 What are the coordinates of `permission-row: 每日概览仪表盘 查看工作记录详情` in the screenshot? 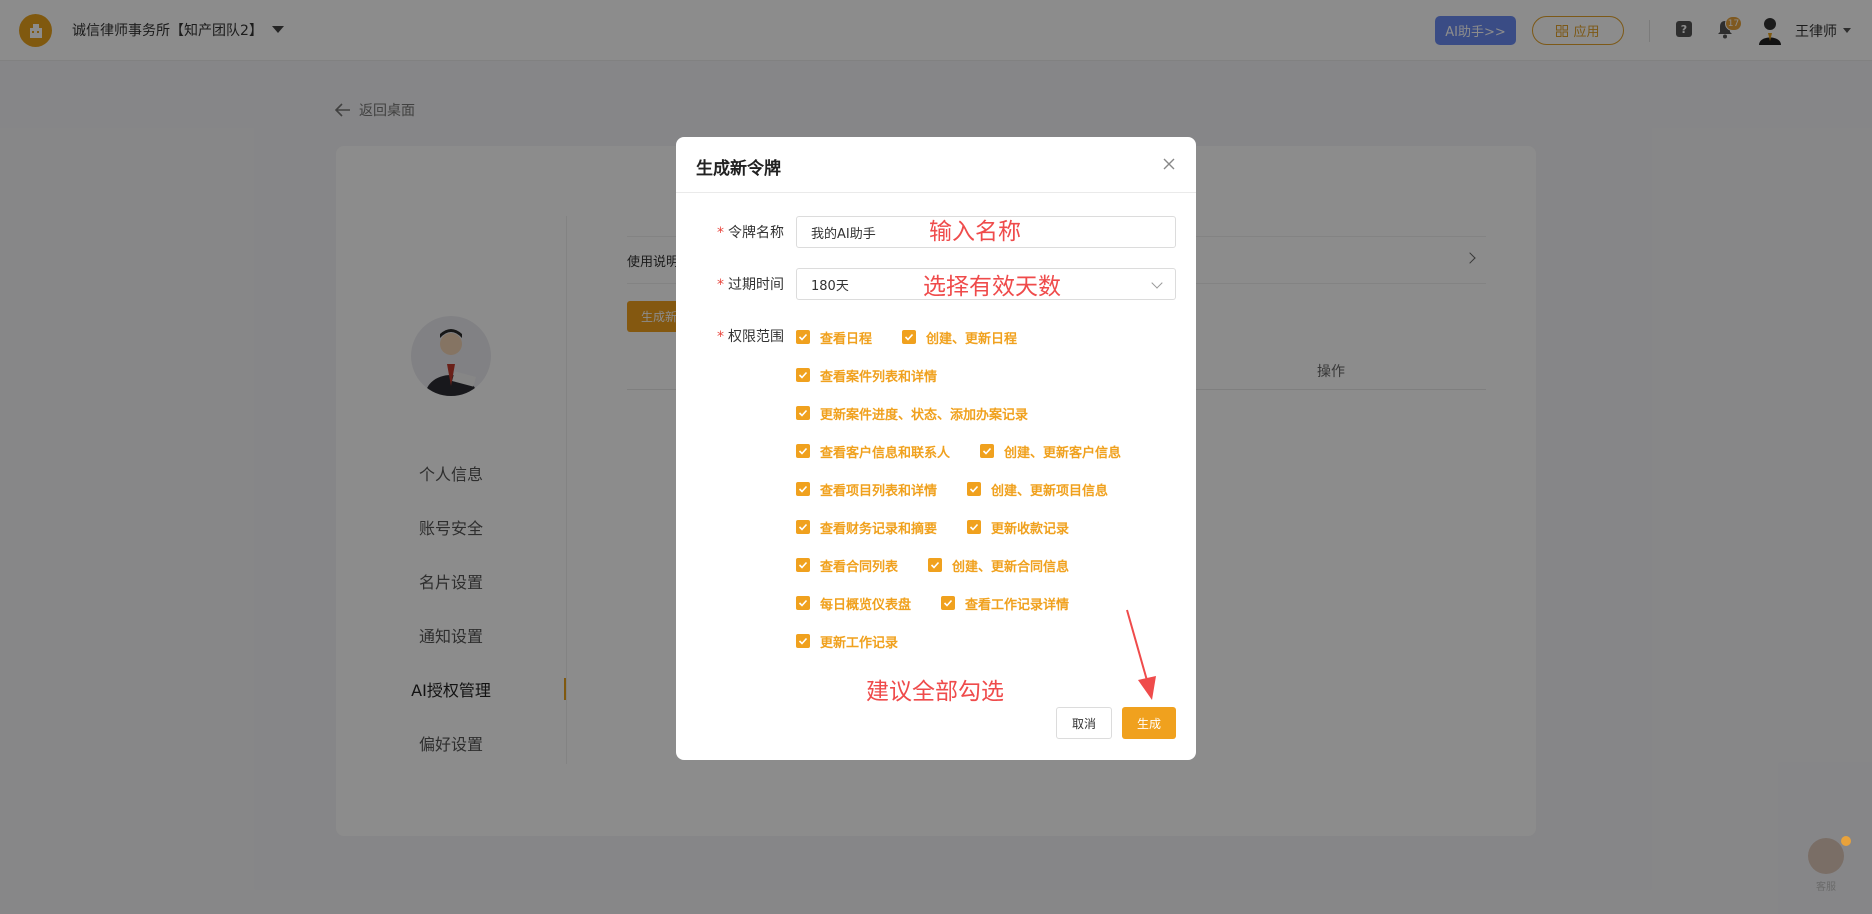 It's located at (947, 603).